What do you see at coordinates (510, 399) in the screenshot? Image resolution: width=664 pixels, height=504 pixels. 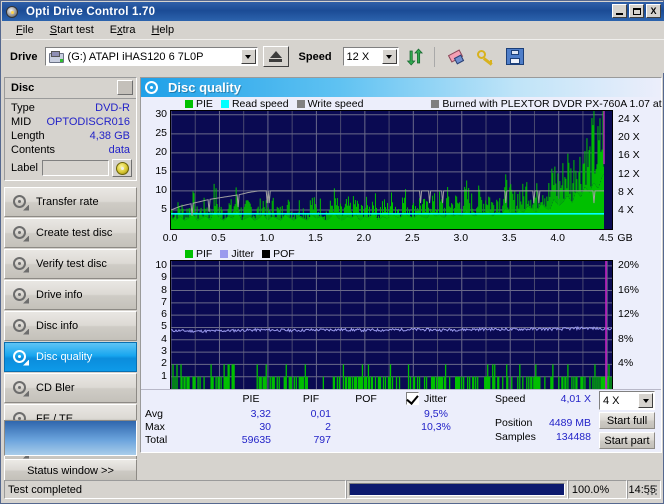 I see `speed-stat-label: Speed` at bounding box center [510, 399].